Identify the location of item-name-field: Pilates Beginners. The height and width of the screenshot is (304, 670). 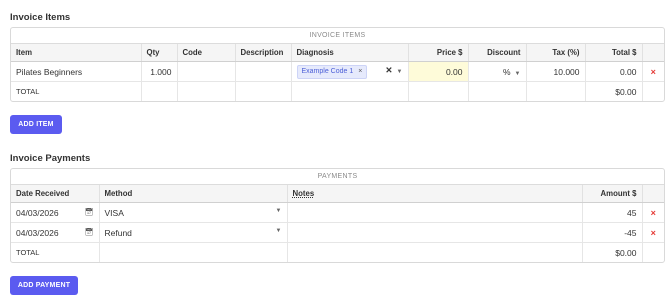
(76, 71).